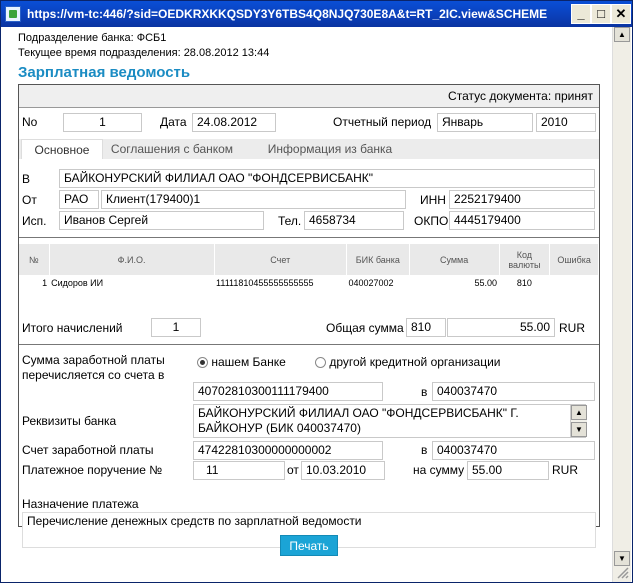  I want to click on row-error, so click(574, 282).